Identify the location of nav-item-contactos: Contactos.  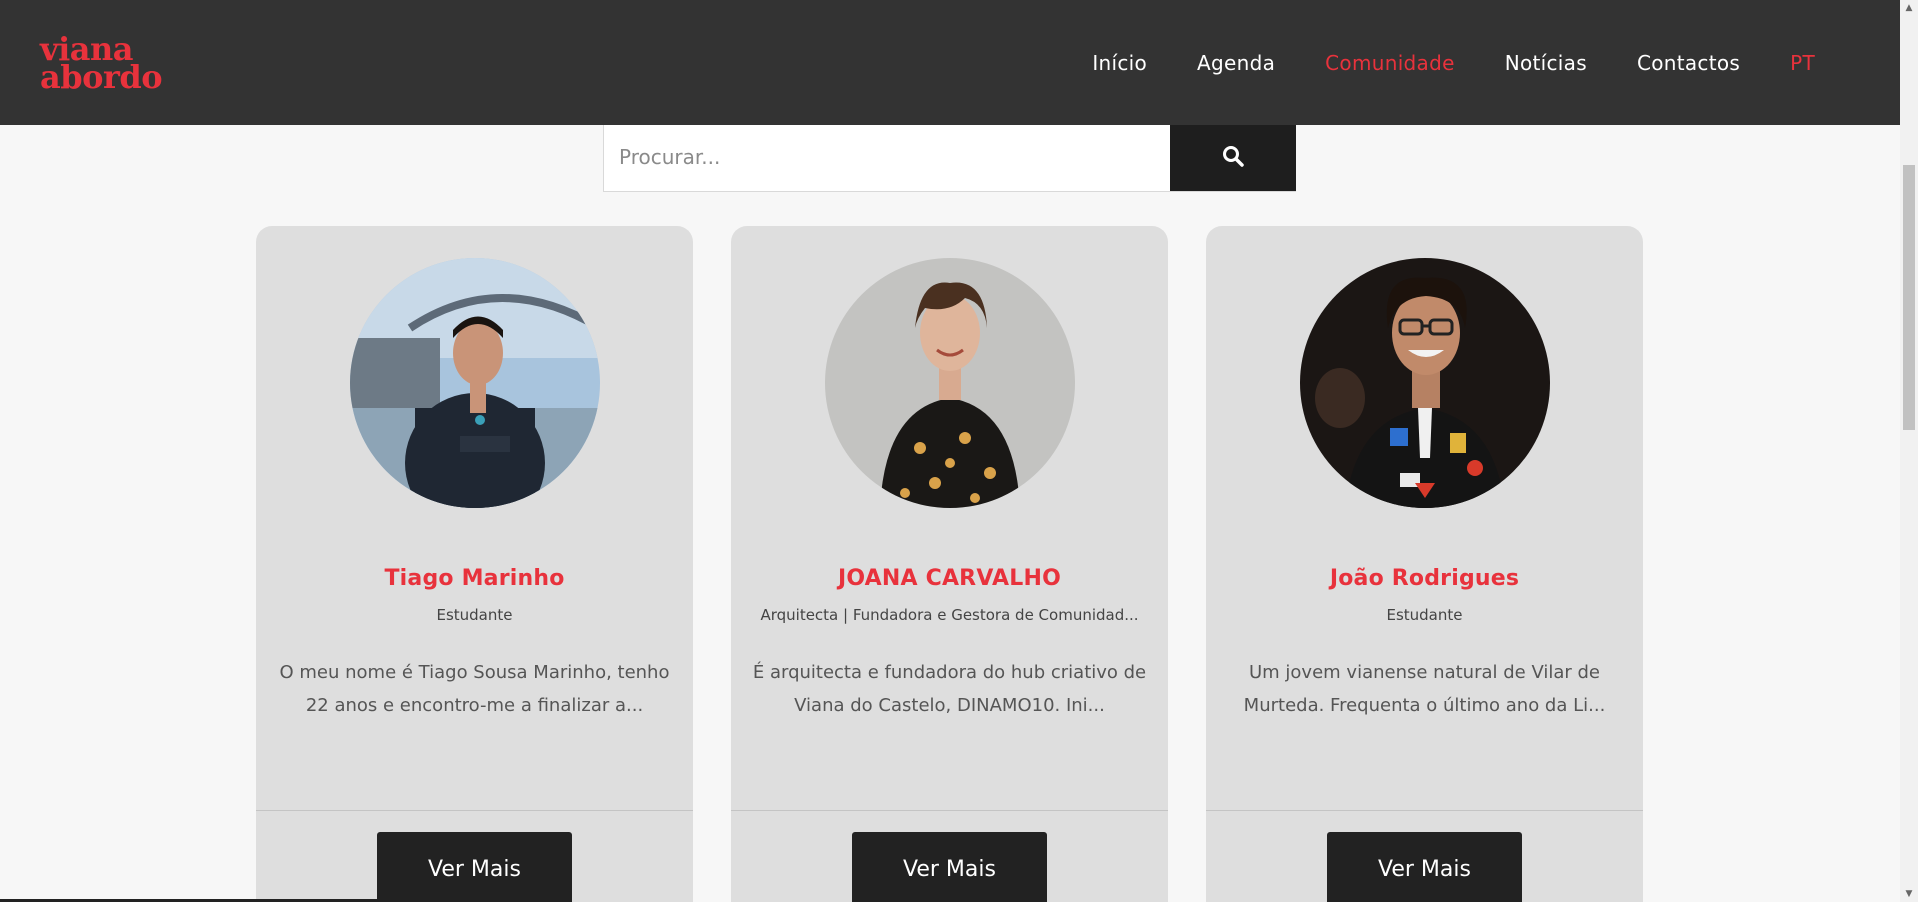
(1688, 63).